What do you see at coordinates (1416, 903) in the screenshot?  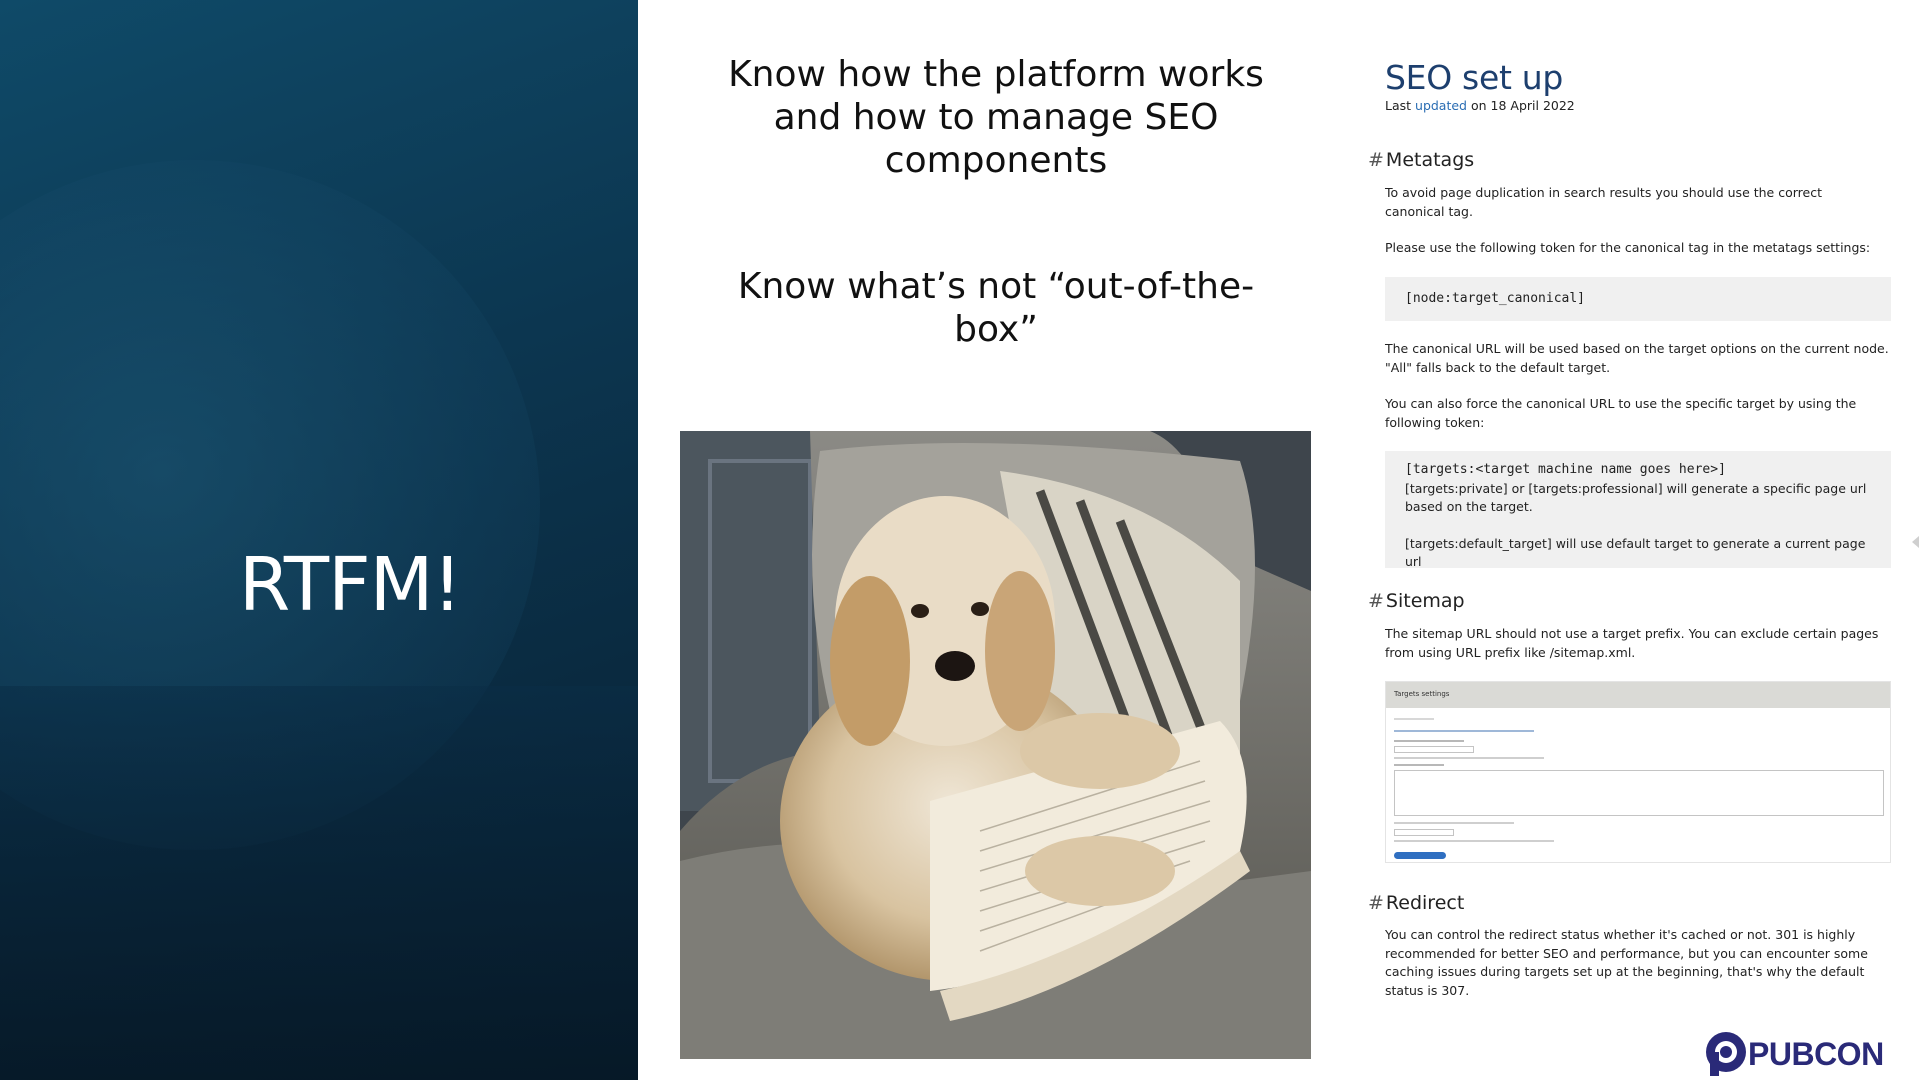 I see `section-heading-redirect: # Redirect` at bounding box center [1416, 903].